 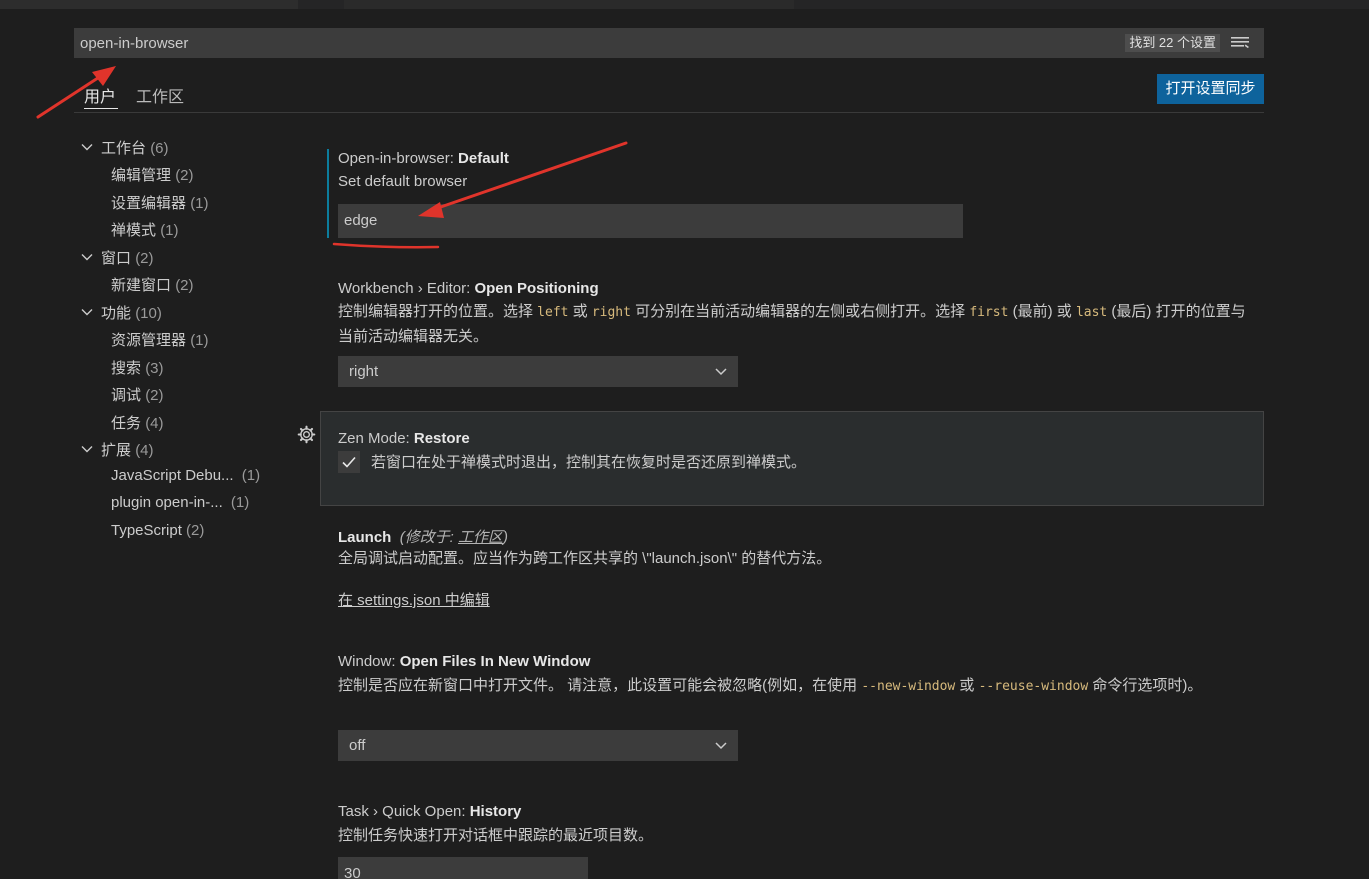 What do you see at coordinates (328, 193) in the screenshot?
I see `modified-indicator` at bounding box center [328, 193].